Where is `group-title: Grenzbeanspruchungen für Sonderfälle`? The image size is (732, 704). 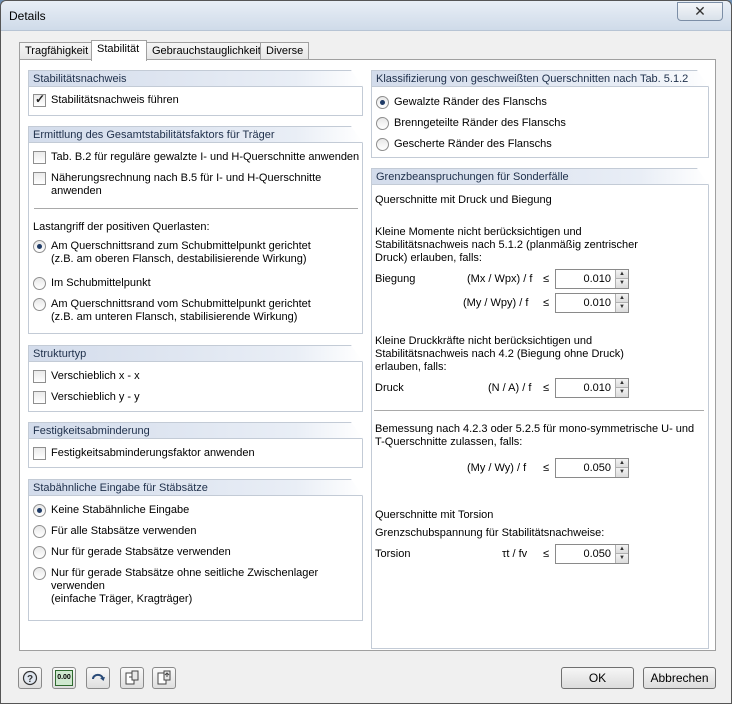 group-title: Grenzbeanspruchungen für Sonderfälle is located at coordinates (540, 176).